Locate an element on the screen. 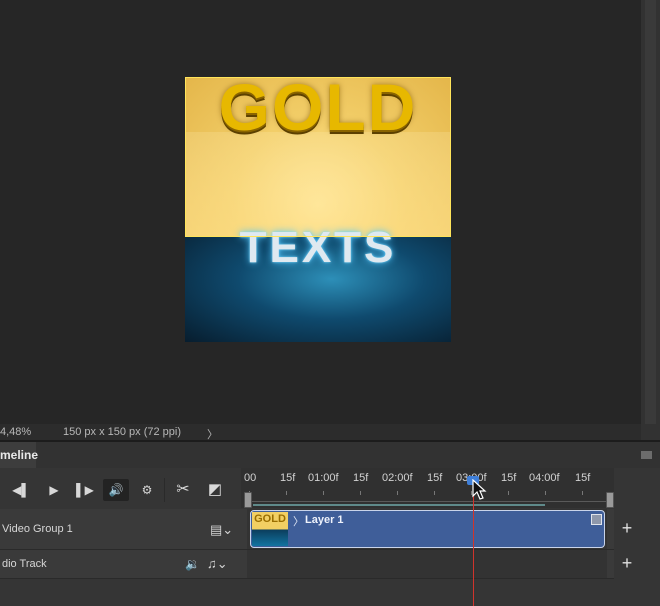 This screenshot has width=660, height=606. split-scissors-icon: ✂ is located at coordinates (183, 490).